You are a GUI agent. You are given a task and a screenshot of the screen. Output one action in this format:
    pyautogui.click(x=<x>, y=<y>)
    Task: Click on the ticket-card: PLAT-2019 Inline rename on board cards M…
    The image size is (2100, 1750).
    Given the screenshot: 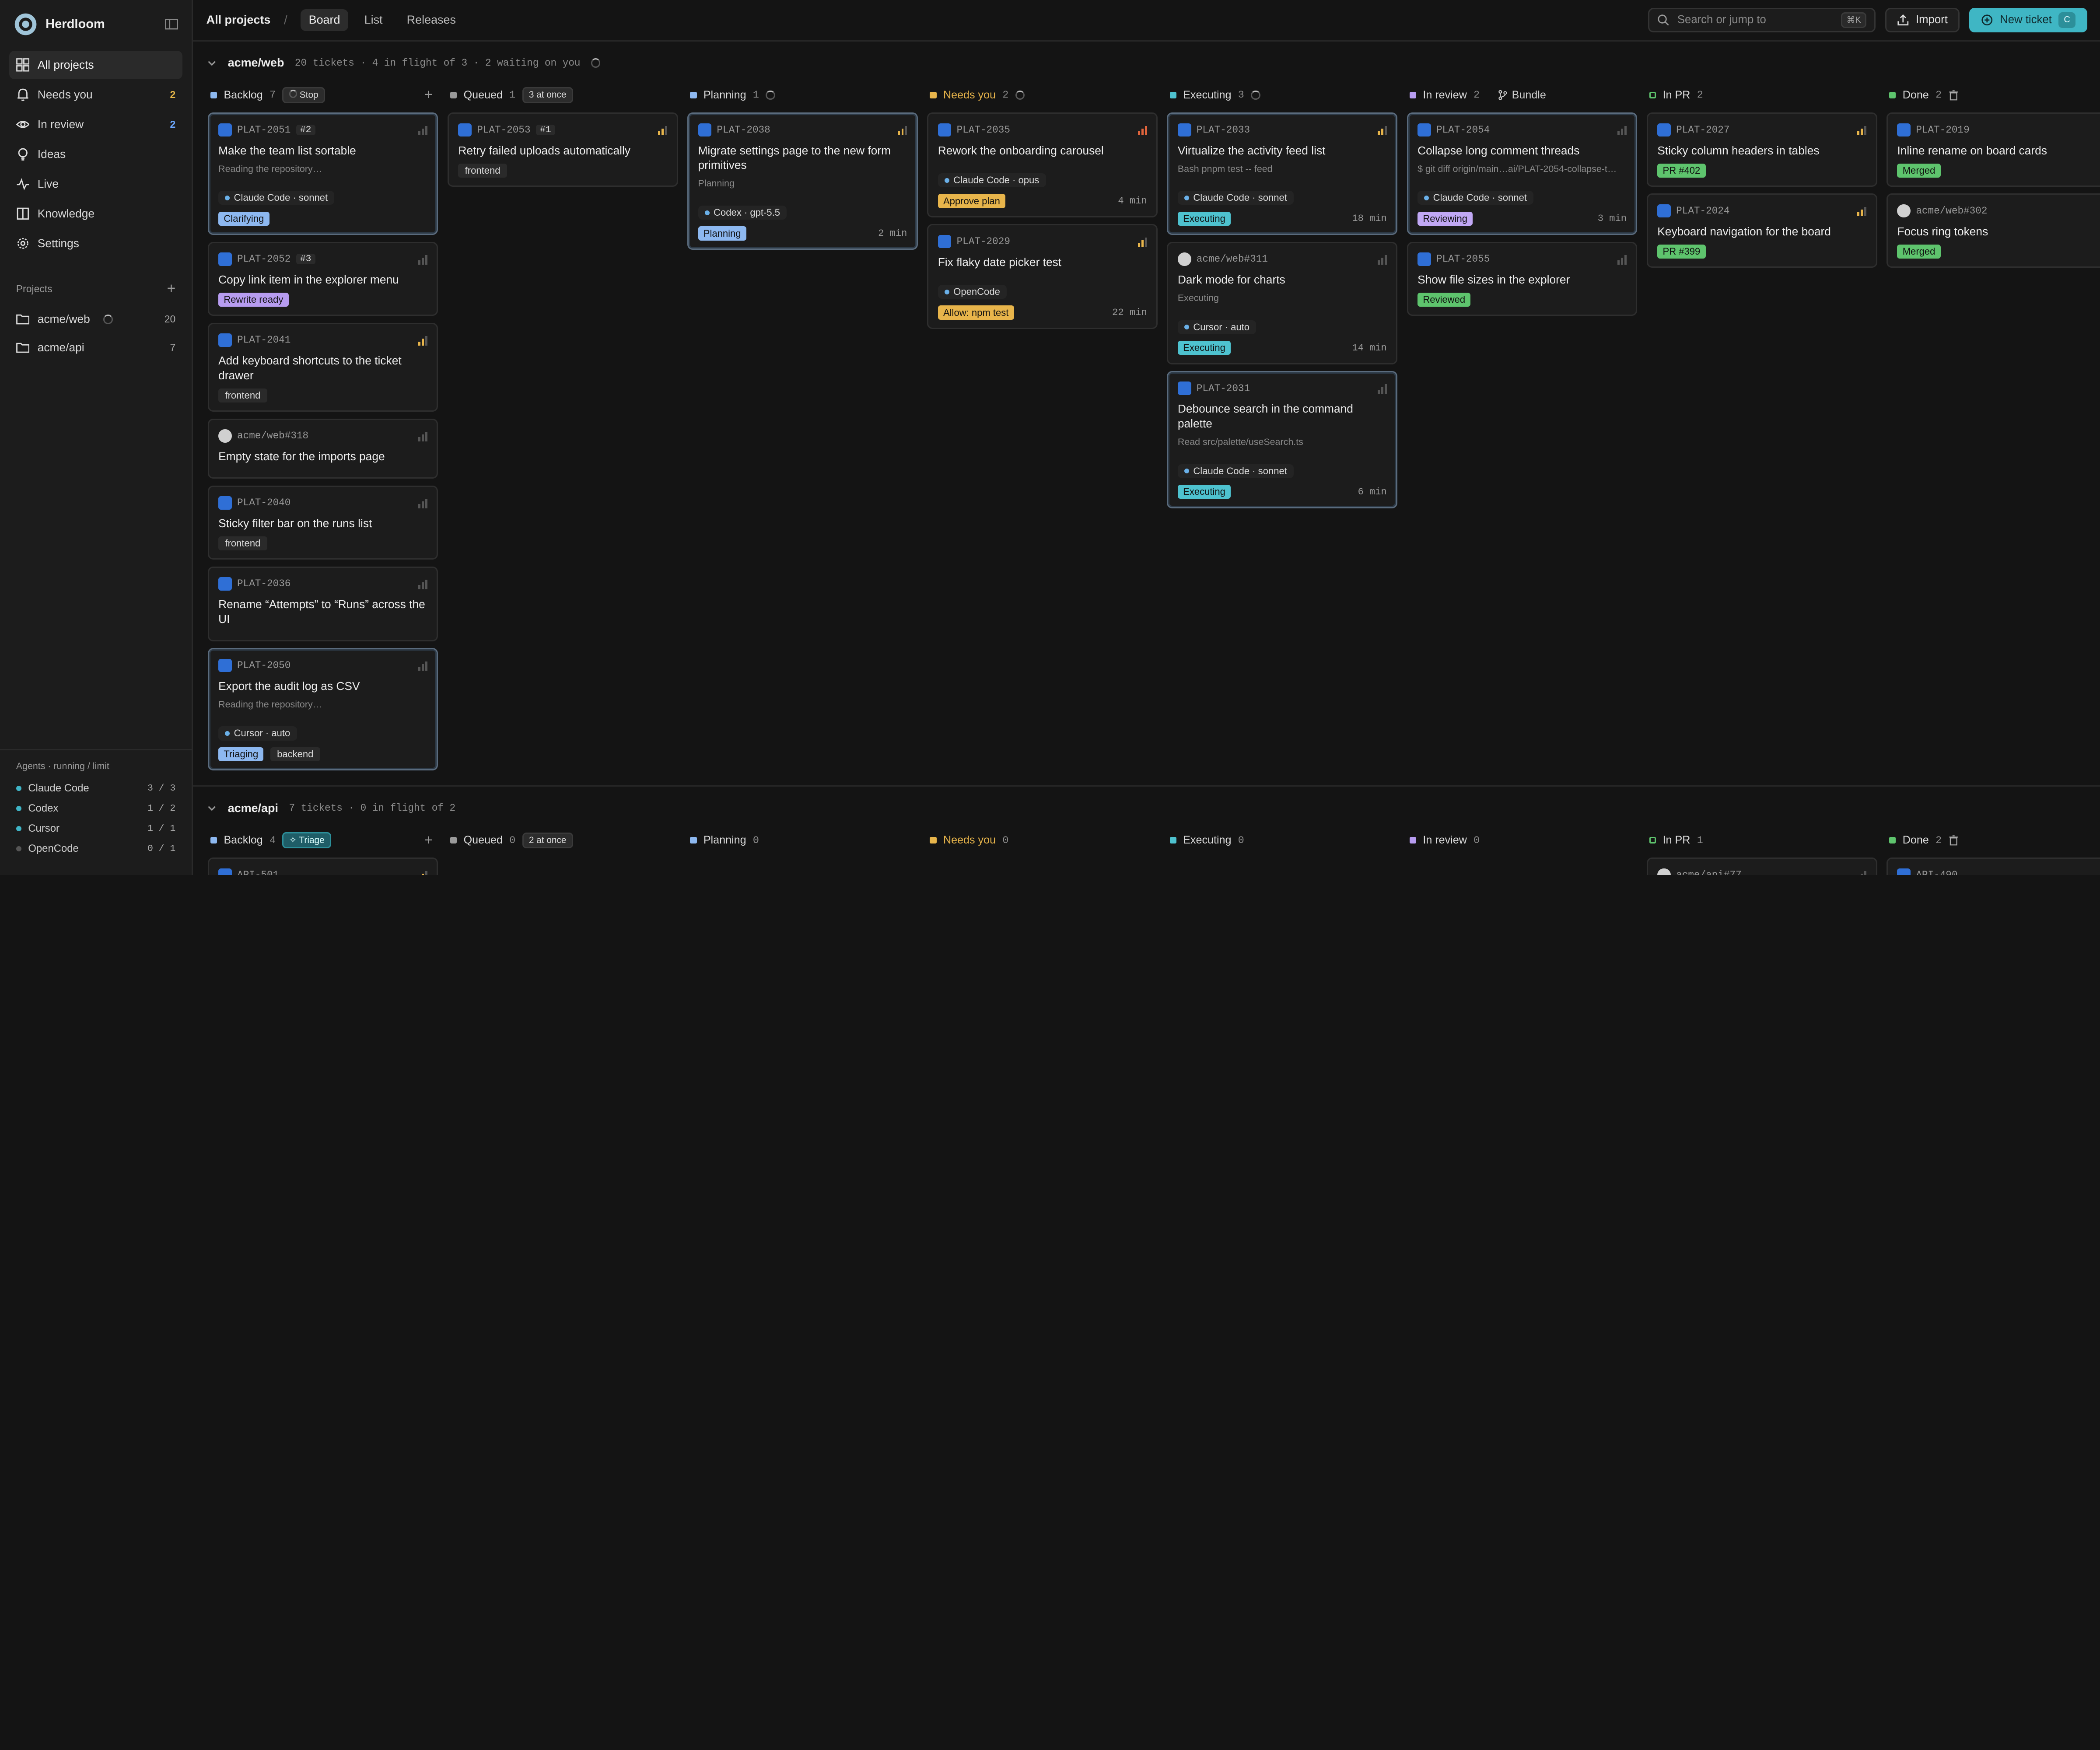 What is the action you would take?
    pyautogui.click(x=1993, y=149)
    